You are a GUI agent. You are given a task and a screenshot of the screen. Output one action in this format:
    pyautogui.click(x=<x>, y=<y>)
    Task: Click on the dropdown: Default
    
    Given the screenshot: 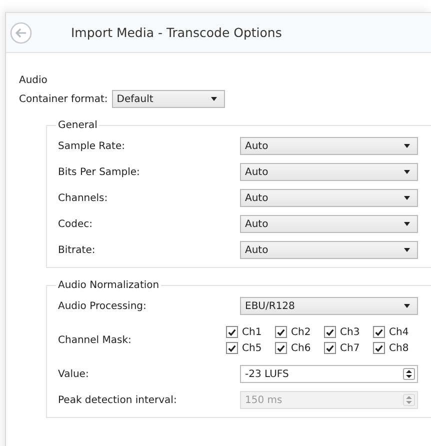 What is the action you would take?
    pyautogui.click(x=168, y=99)
    